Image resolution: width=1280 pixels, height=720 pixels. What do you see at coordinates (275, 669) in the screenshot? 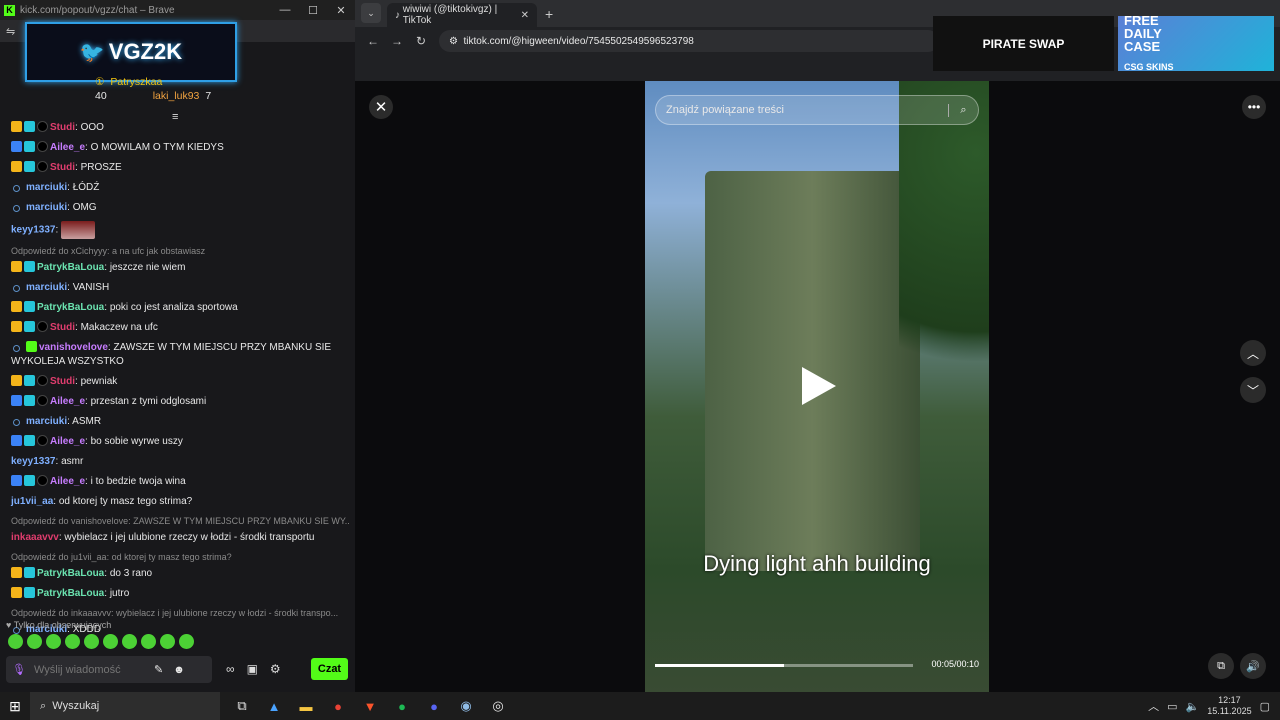
I see `gear-icon: ⚙` at bounding box center [275, 669].